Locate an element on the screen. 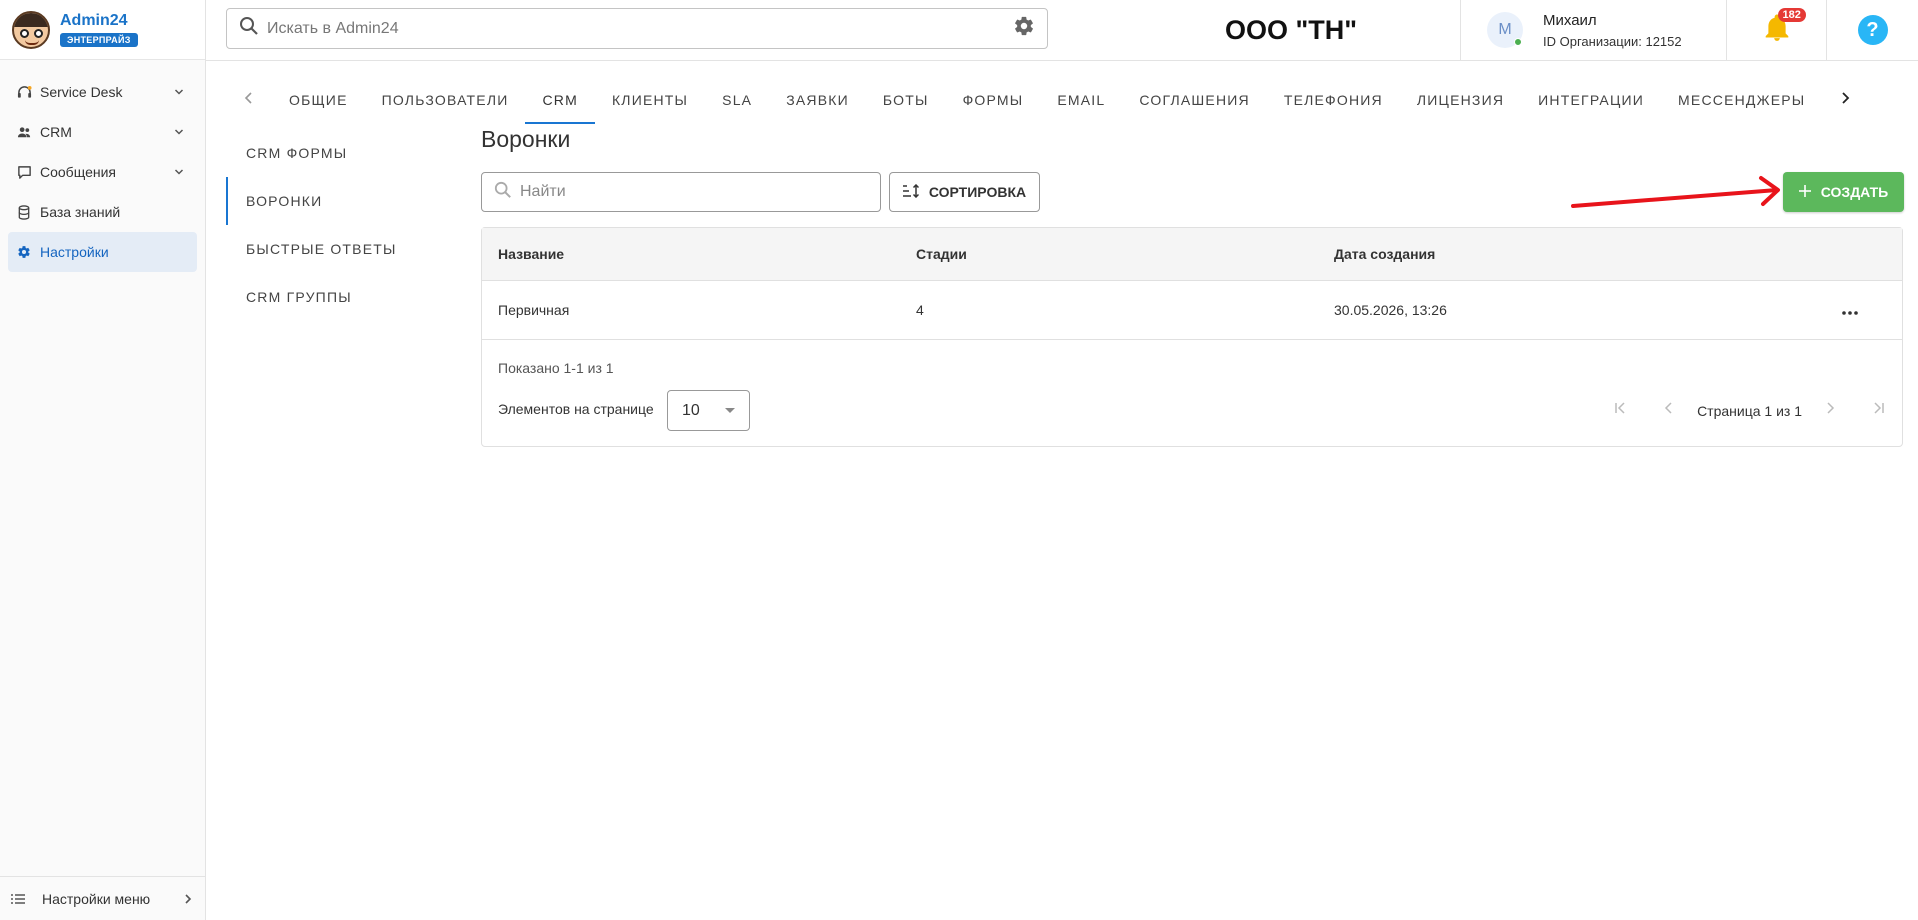 The height and width of the screenshot is (920, 1918). organization-title: ООО "ТН" is located at coordinates (1291, 29).